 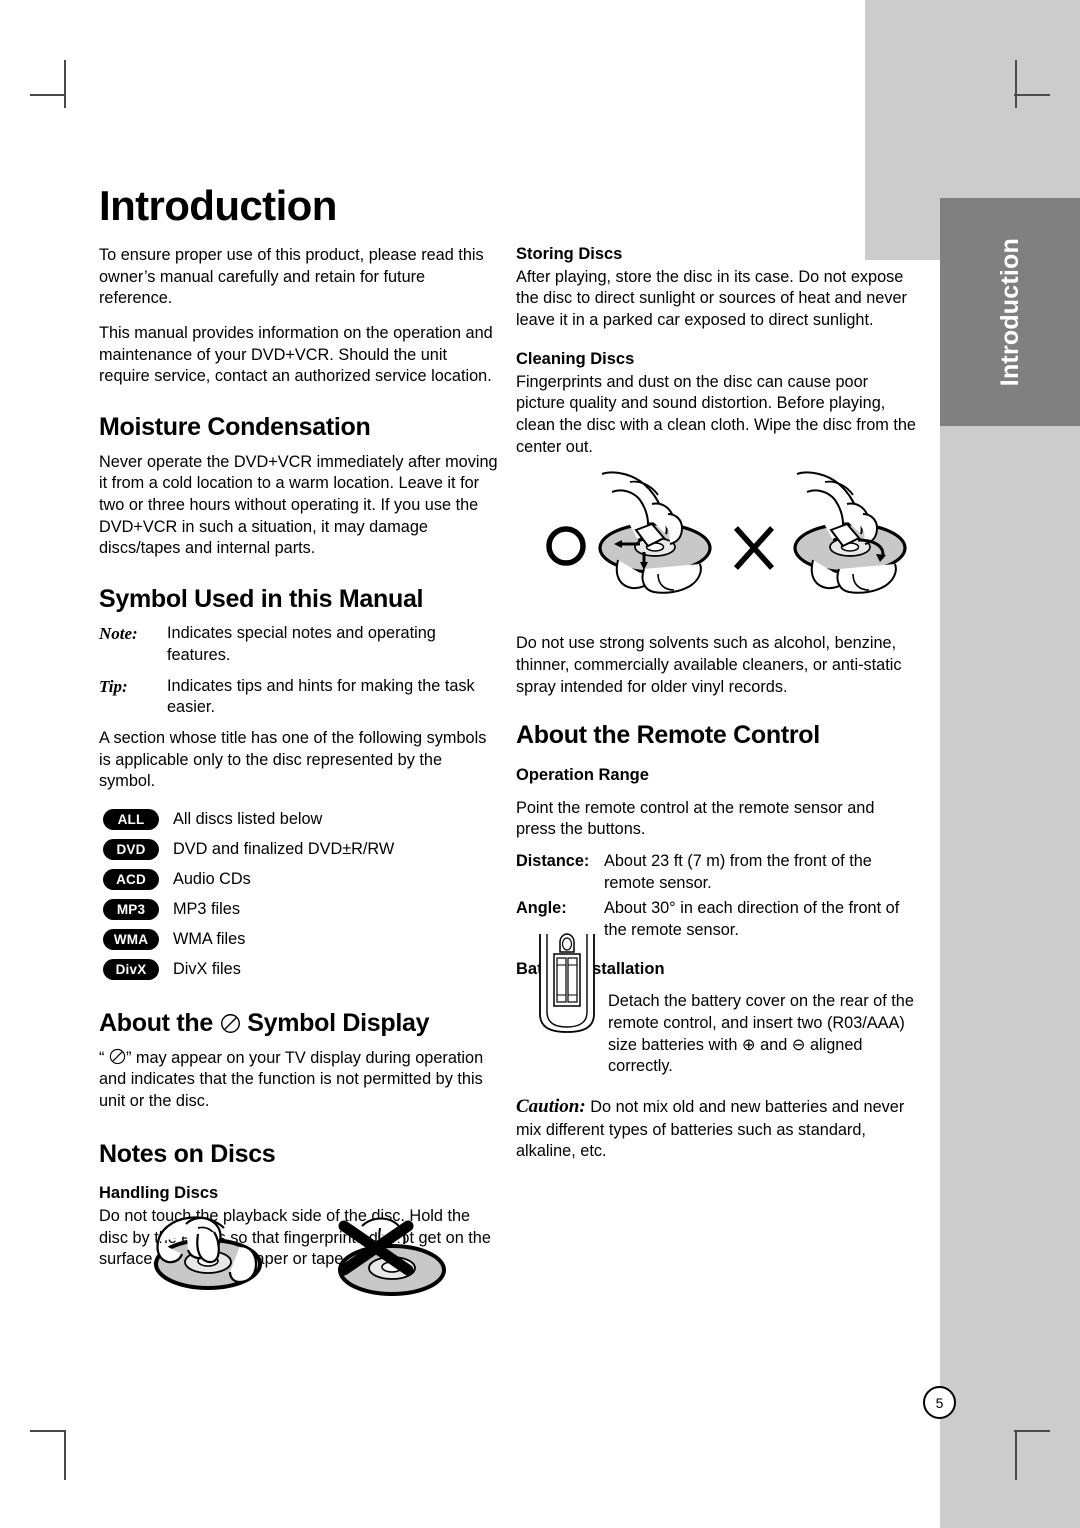 I want to click on page-number-value: 5, so click(x=939, y=1402).